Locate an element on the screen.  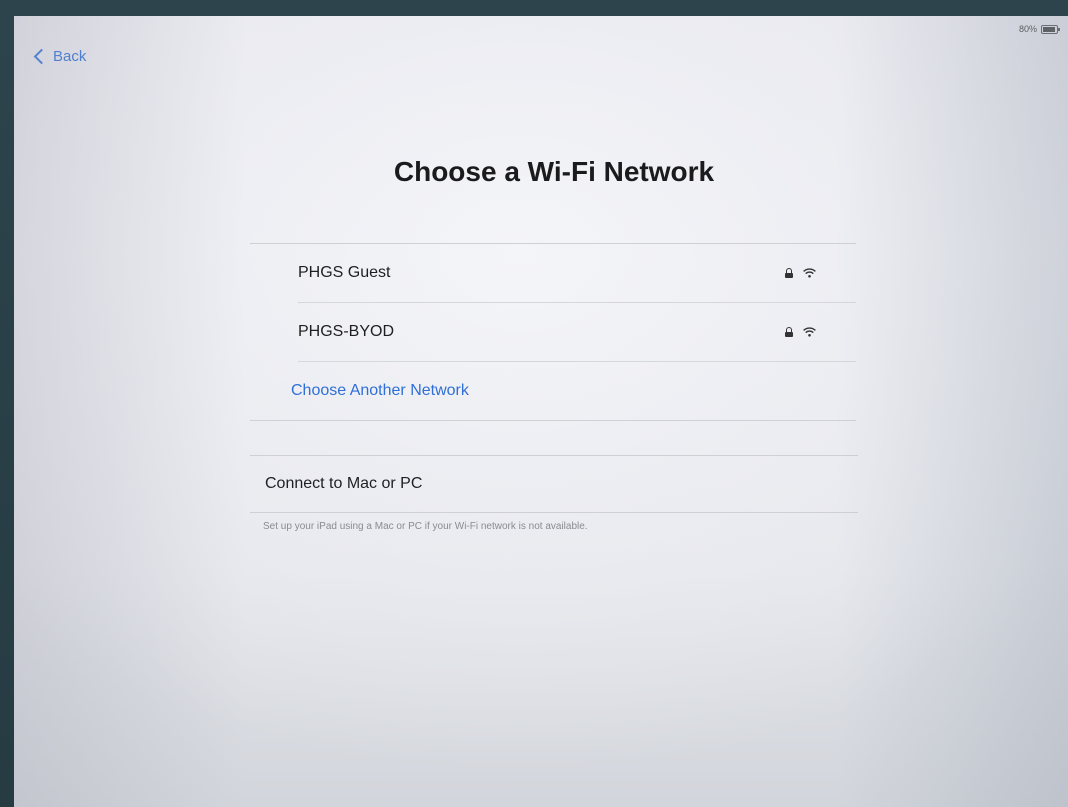
status-bar: 80% is located at coordinates (1039, 29).